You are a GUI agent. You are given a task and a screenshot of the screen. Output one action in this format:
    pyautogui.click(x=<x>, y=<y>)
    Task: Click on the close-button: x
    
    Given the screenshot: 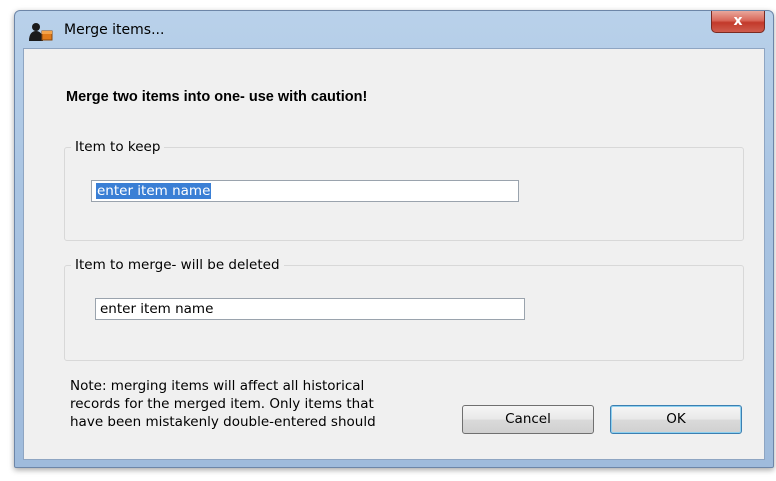 What is the action you would take?
    pyautogui.click(x=738, y=22)
    